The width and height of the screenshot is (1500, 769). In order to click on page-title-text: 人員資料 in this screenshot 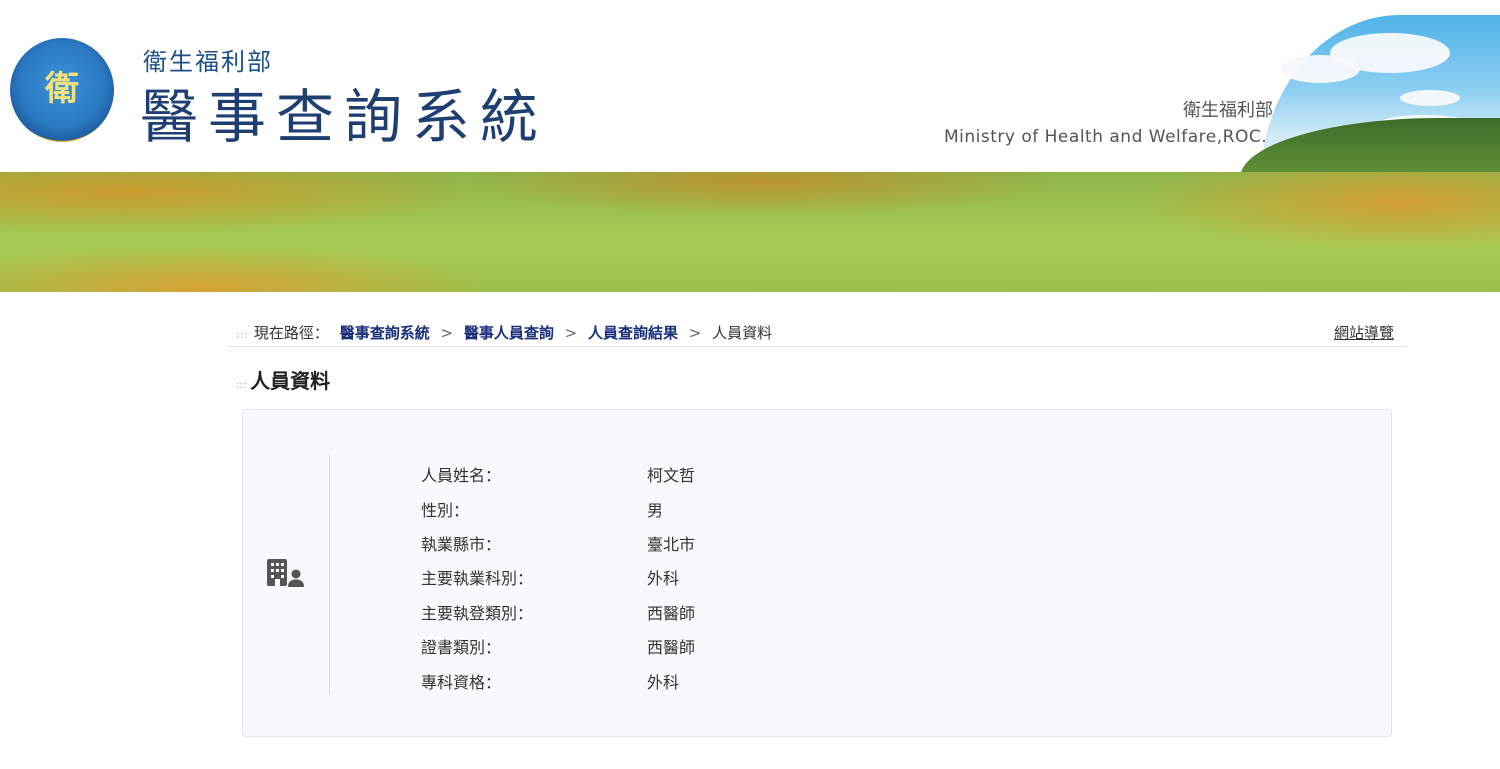, I will do `click(290, 381)`.